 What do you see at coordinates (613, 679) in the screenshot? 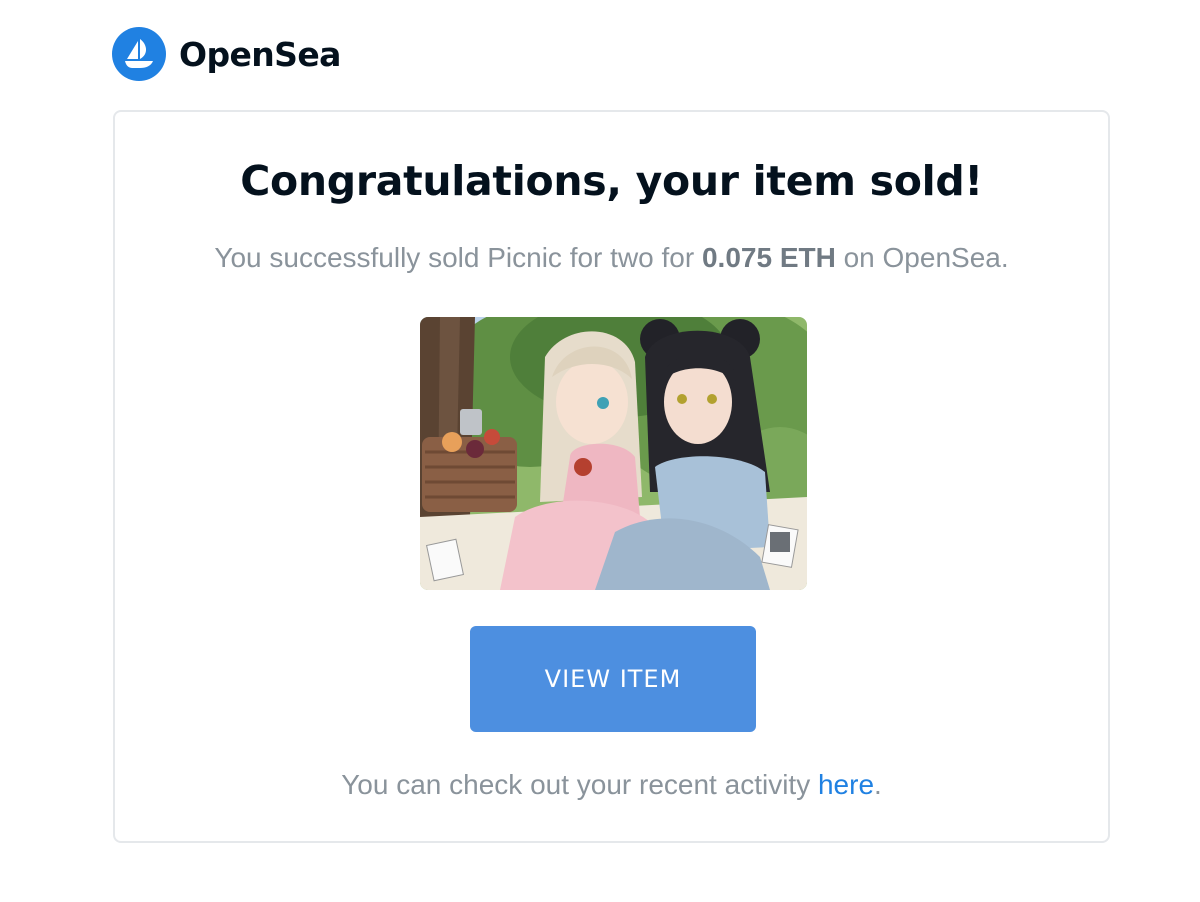
I see `view-item-button: VIEW ITEM` at bounding box center [613, 679].